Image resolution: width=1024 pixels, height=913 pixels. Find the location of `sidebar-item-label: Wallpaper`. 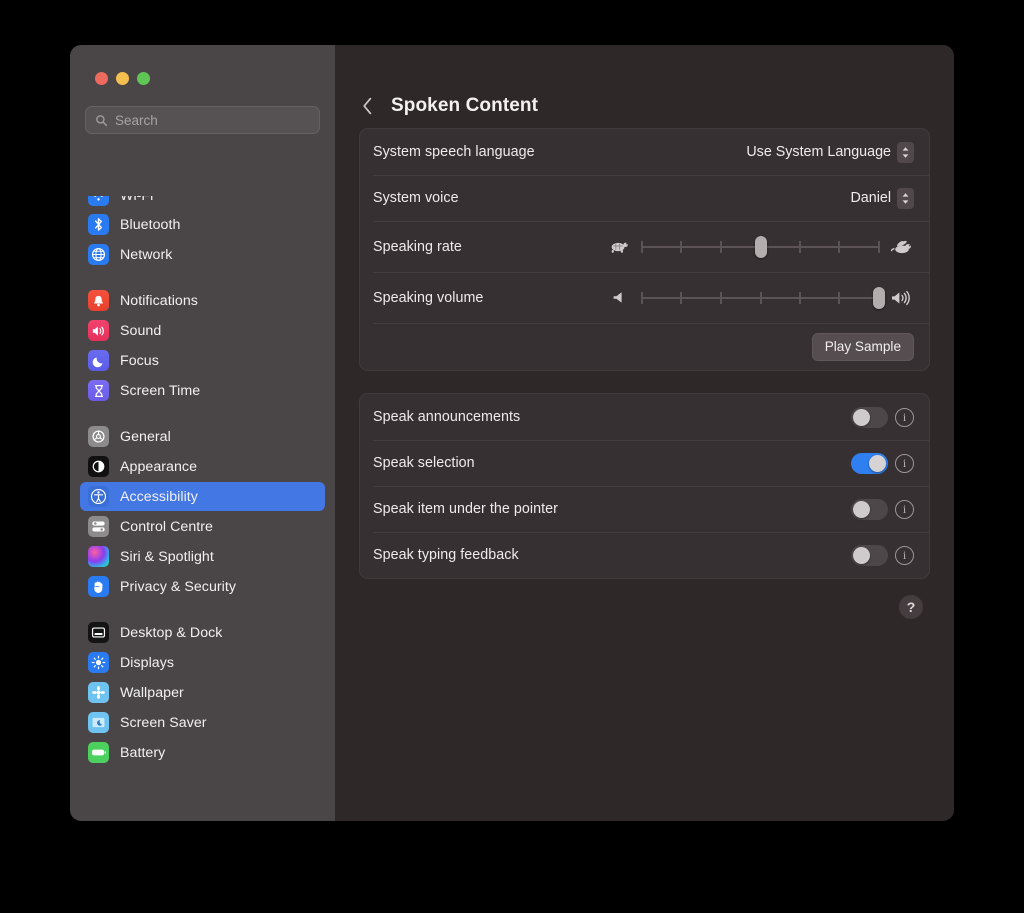

sidebar-item-label: Wallpaper is located at coordinates (152, 692).